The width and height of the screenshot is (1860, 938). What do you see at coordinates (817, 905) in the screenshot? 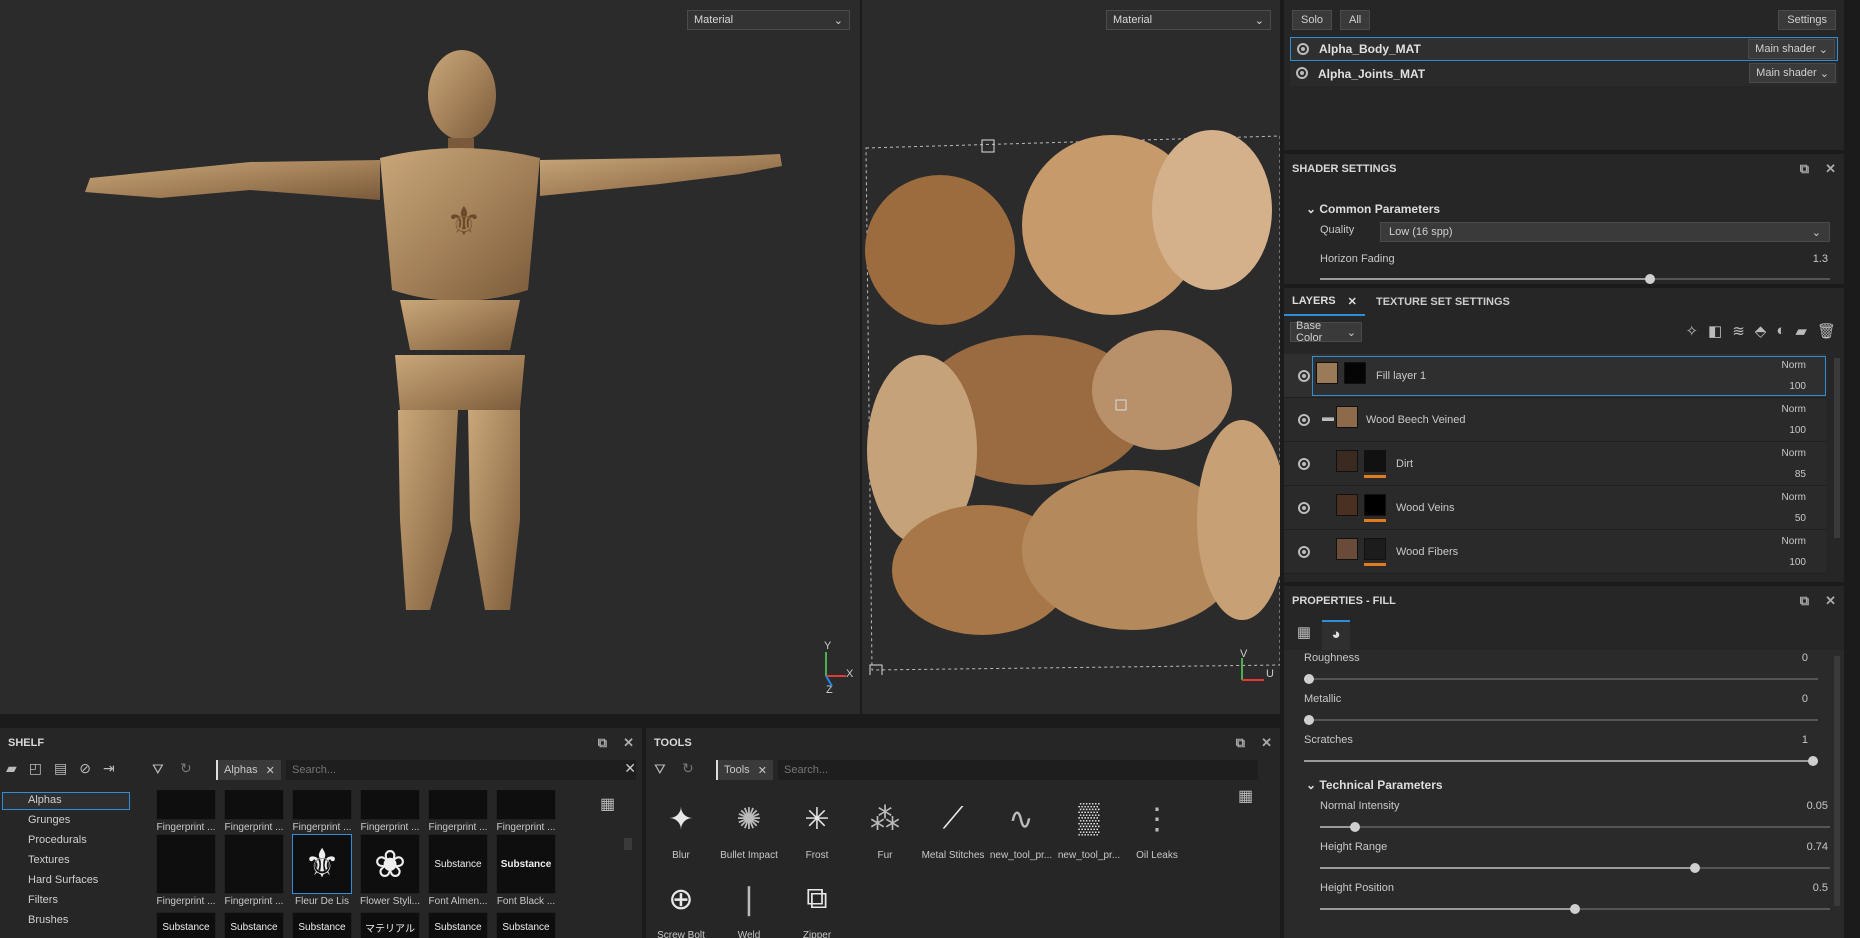
I see `tool-item: ⧉ Zipper` at bounding box center [817, 905].